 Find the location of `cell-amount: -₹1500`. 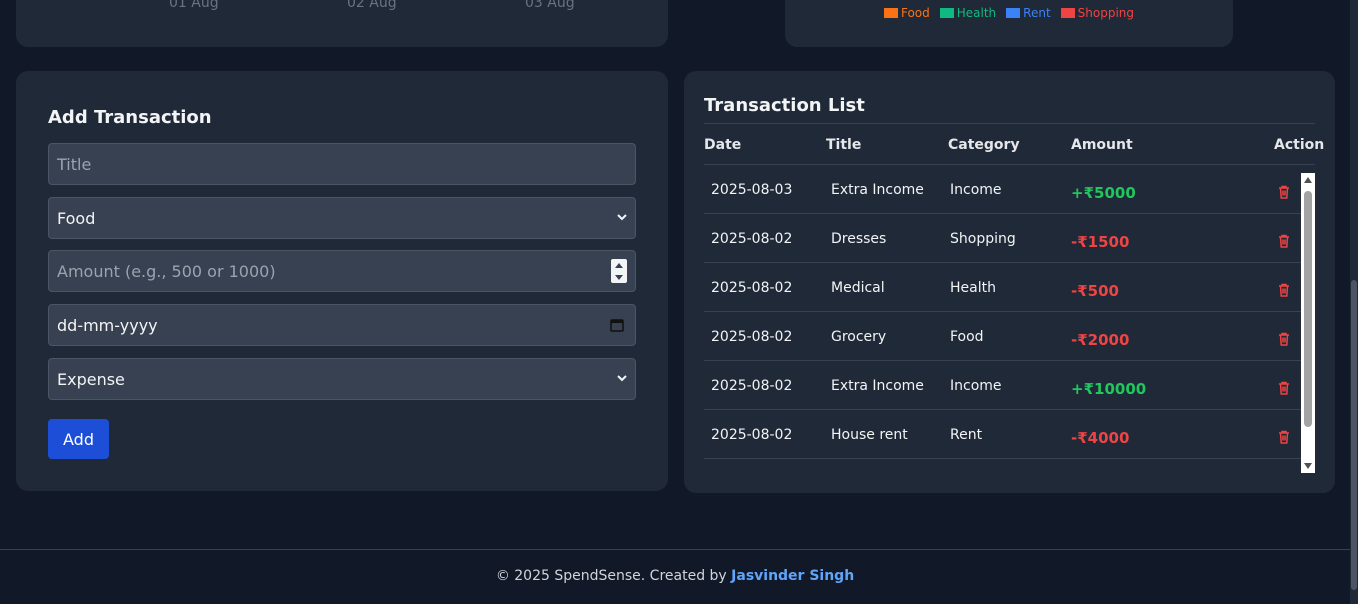

cell-amount: -₹1500 is located at coordinates (1100, 242).